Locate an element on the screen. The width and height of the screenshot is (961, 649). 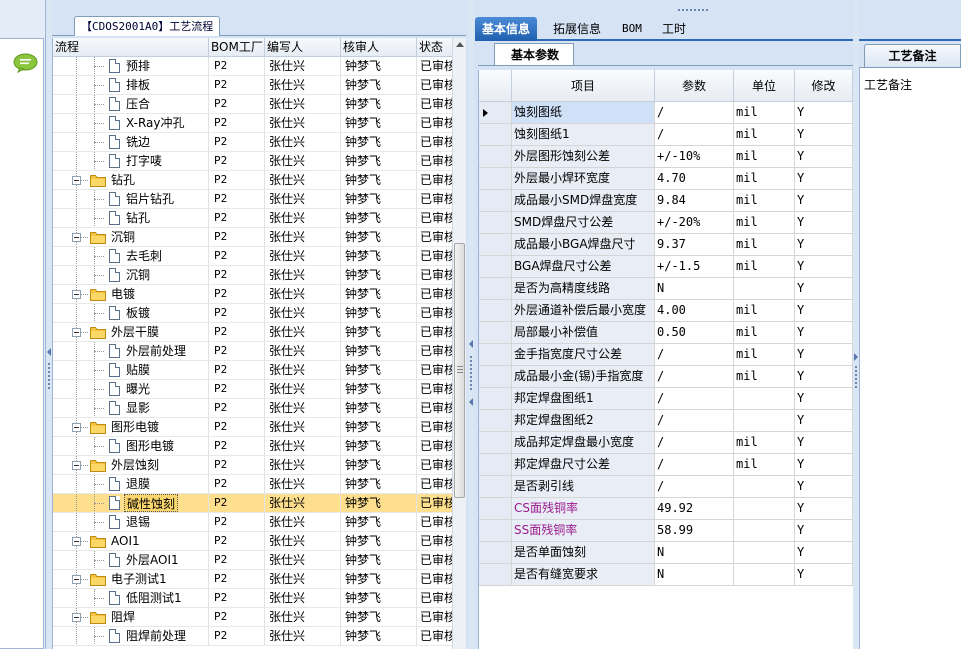
param-row: 外层图形蚀刻公差 +/-10% mil Y is located at coordinates (666, 157).